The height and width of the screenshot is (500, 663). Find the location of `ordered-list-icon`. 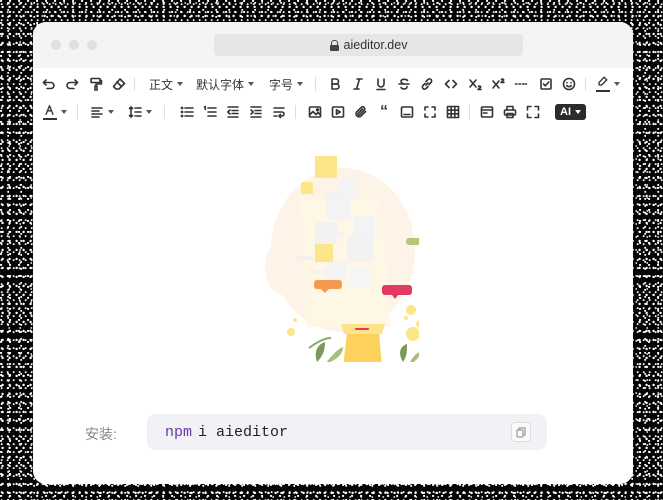

ordered-list-icon is located at coordinates (210, 112).